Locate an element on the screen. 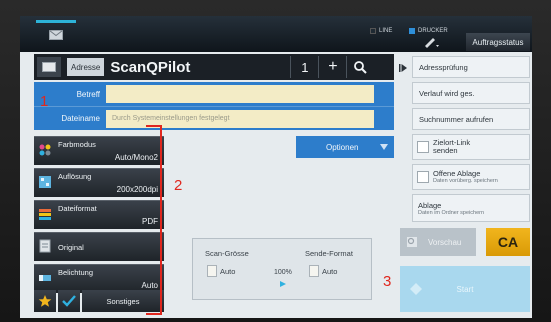  printer-indicator: DRUCKER is located at coordinates (428, 31).